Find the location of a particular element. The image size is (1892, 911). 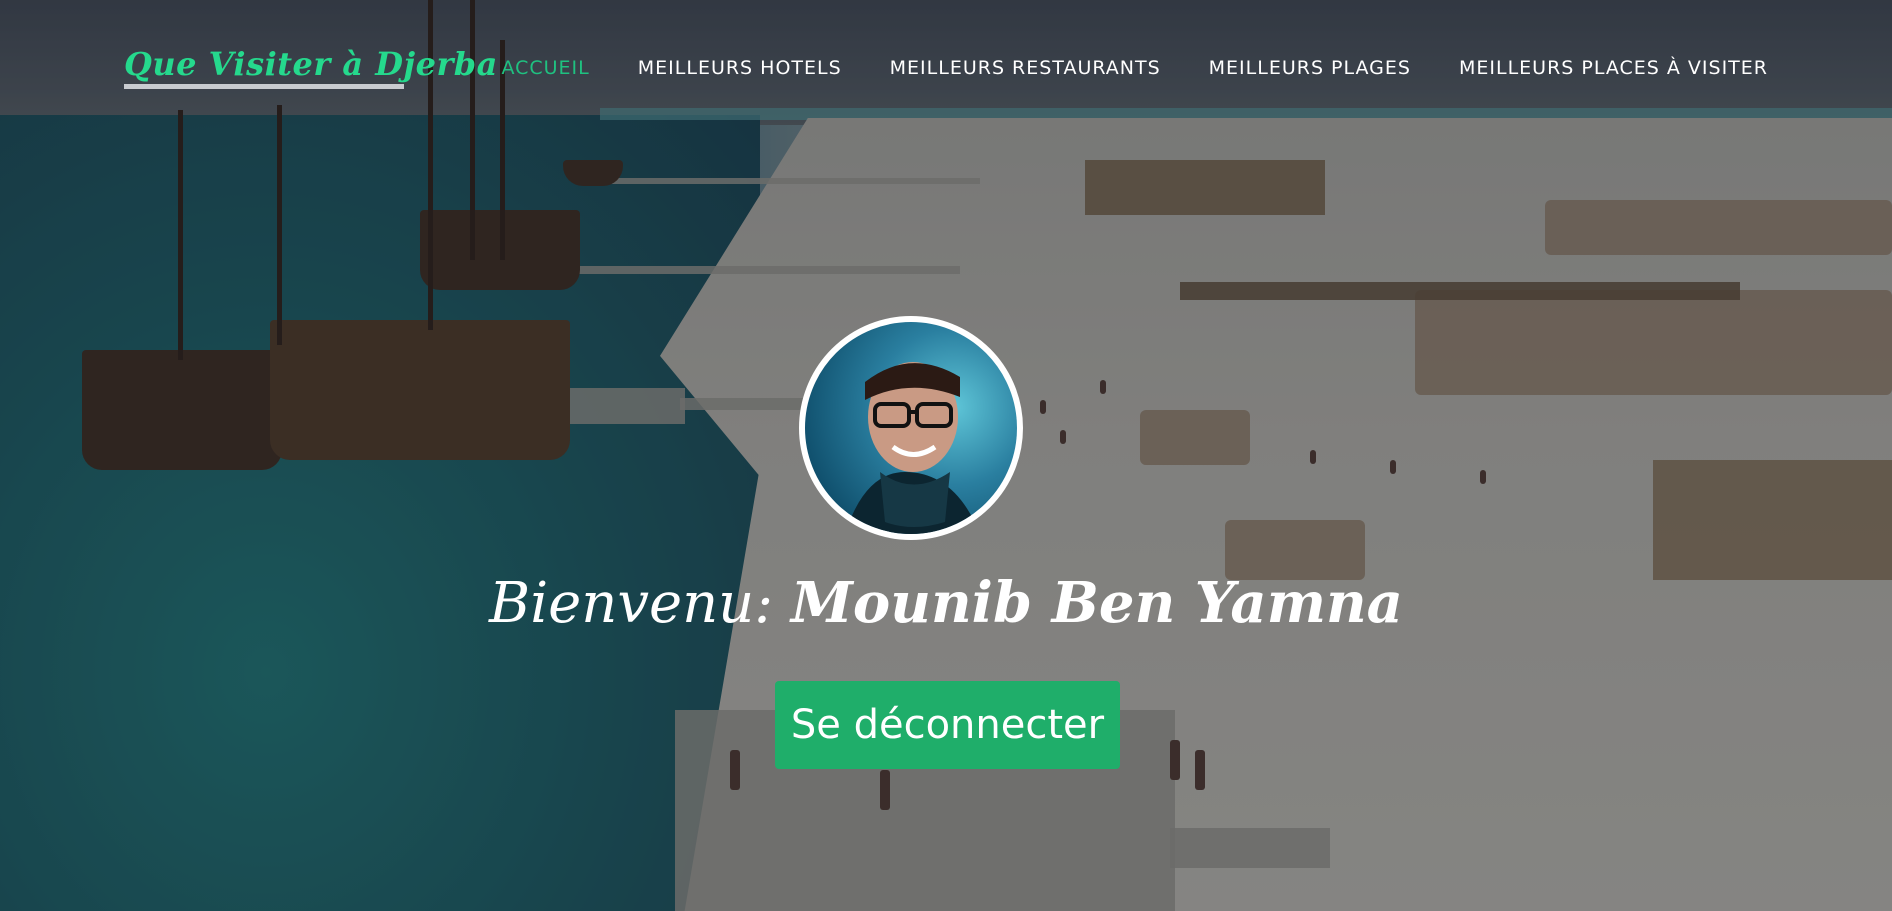

nav-link-meilleurs-hotels: MEILLEURS HOTELS is located at coordinates (740, 68).